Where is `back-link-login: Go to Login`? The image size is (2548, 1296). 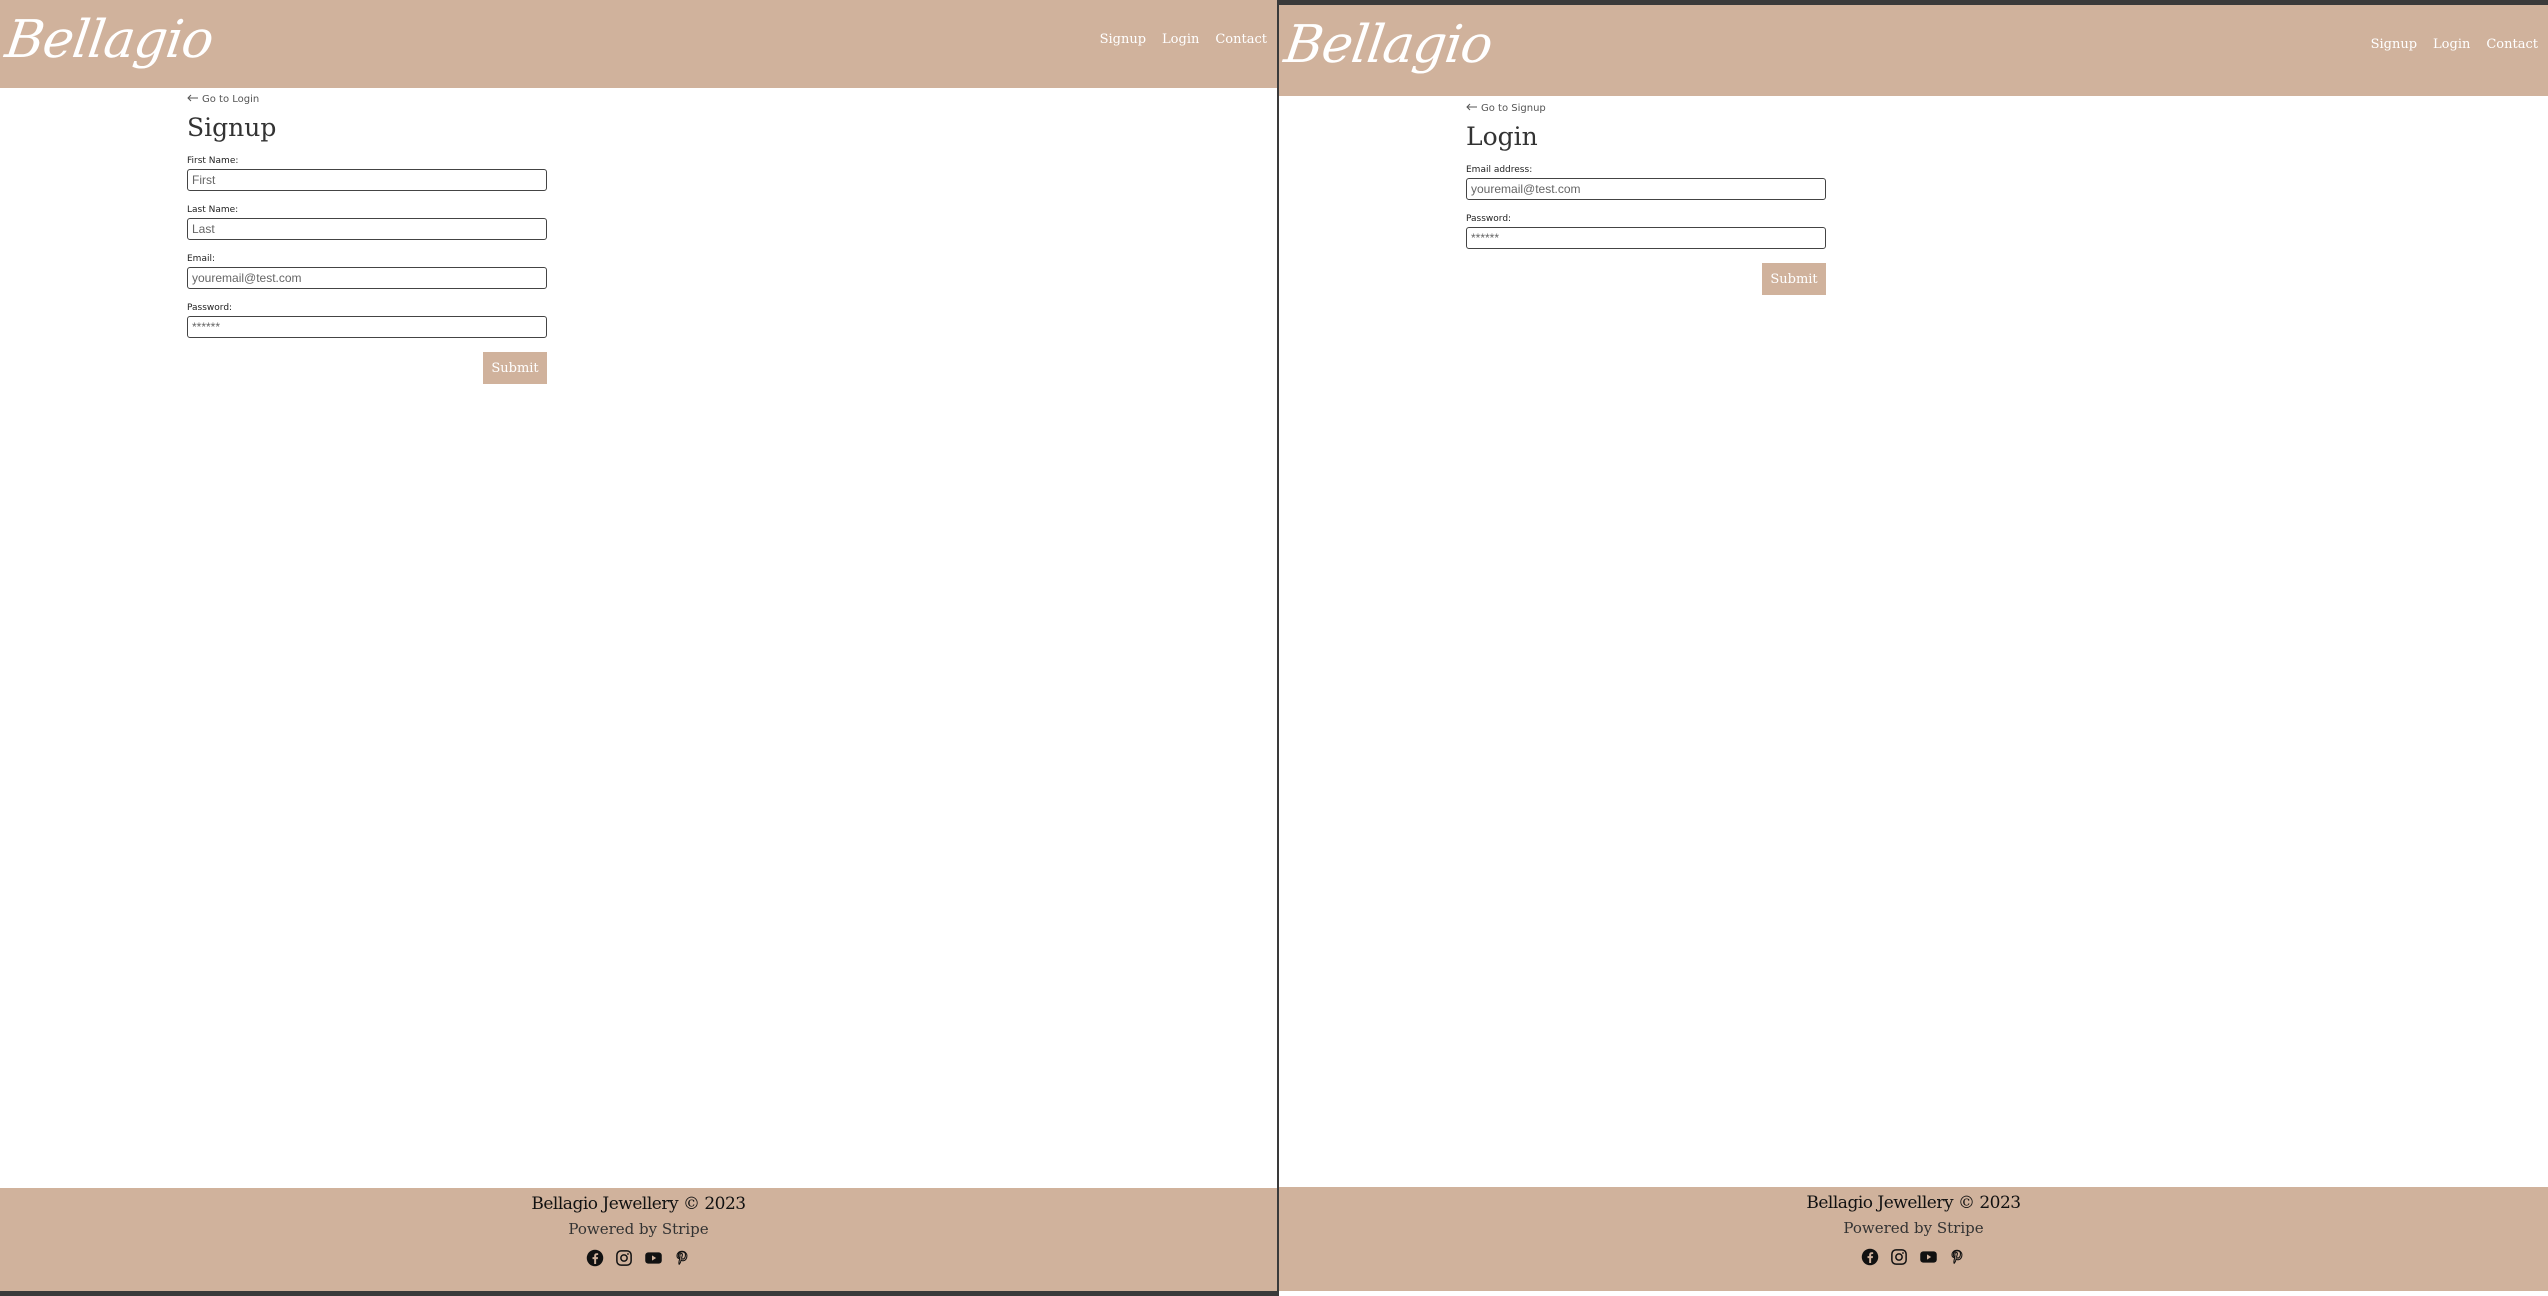 back-link-login: Go to Login is located at coordinates (367, 99).